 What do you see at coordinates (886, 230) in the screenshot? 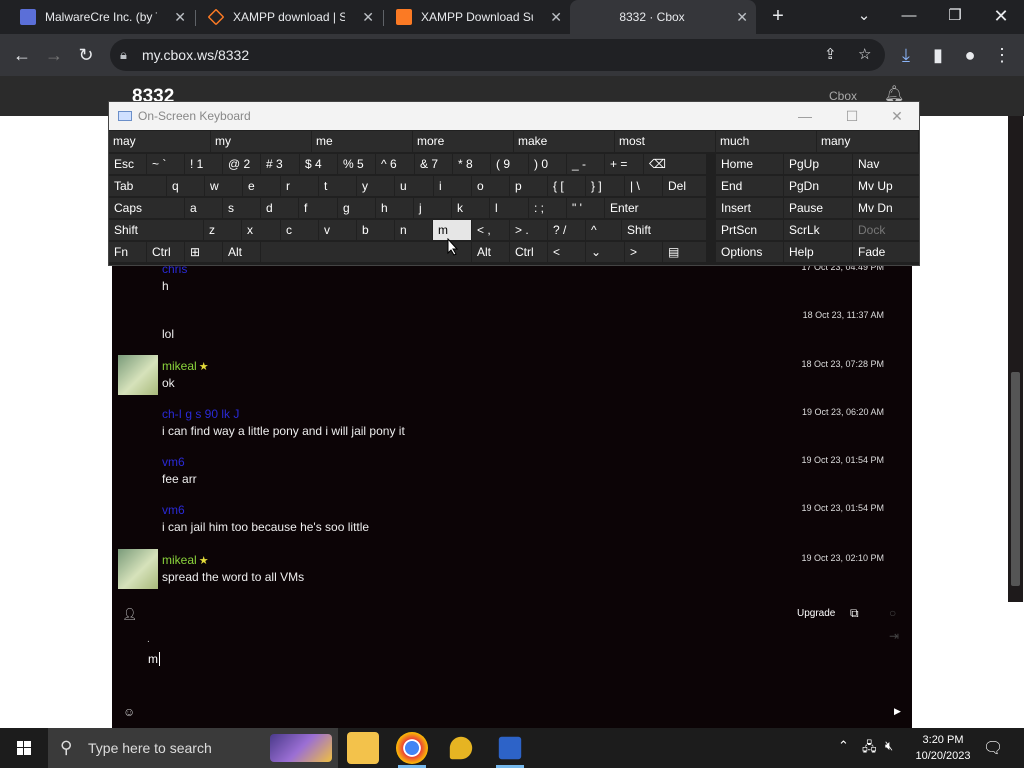
I see `key-dock: Dock` at bounding box center [886, 230].